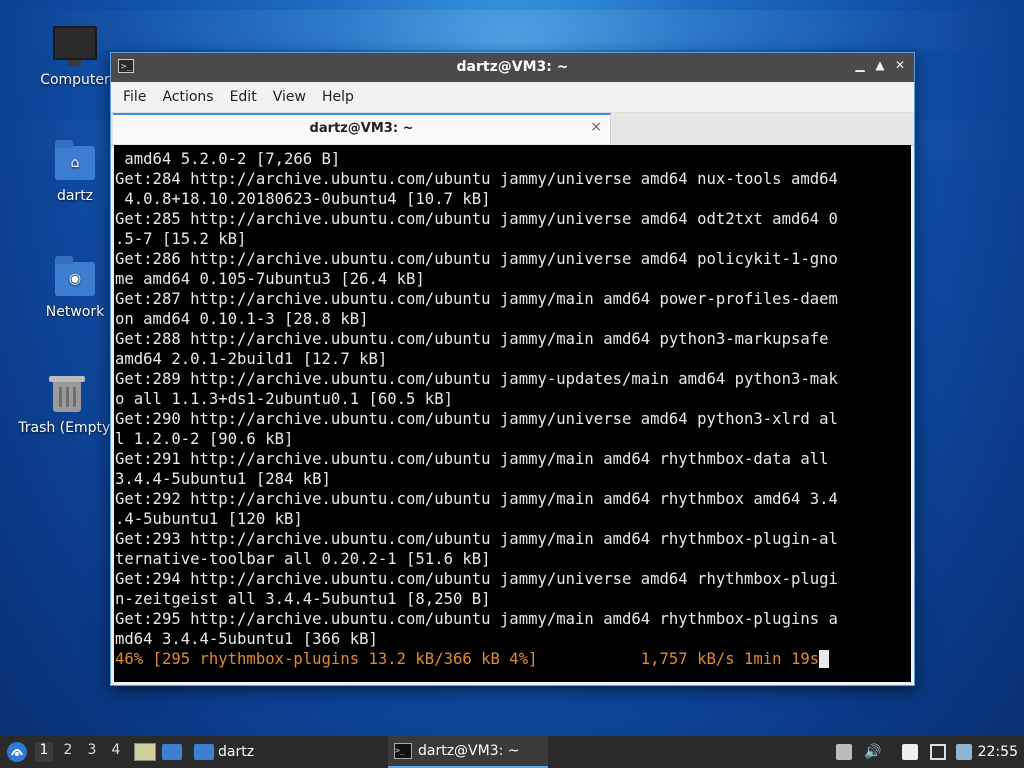 The image size is (1024, 768). I want to click on display-icon, so click(938, 752).